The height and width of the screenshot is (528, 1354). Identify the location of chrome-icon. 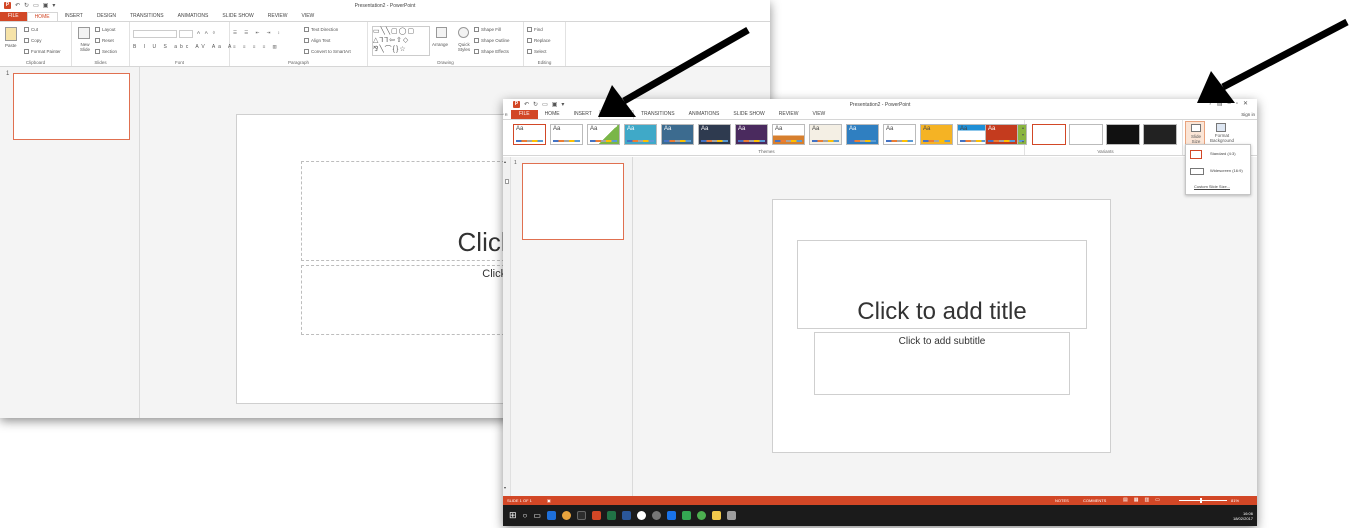
(701, 515).